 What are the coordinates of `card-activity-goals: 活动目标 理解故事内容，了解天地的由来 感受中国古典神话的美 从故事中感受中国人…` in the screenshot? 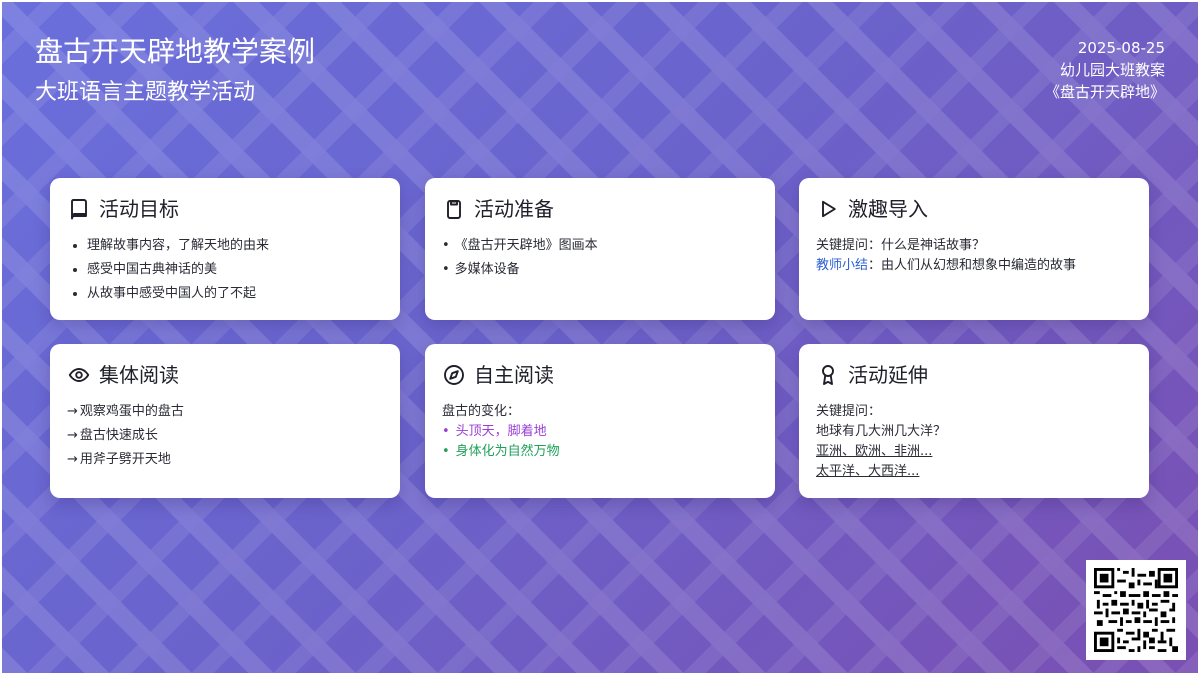 It's located at (225, 249).